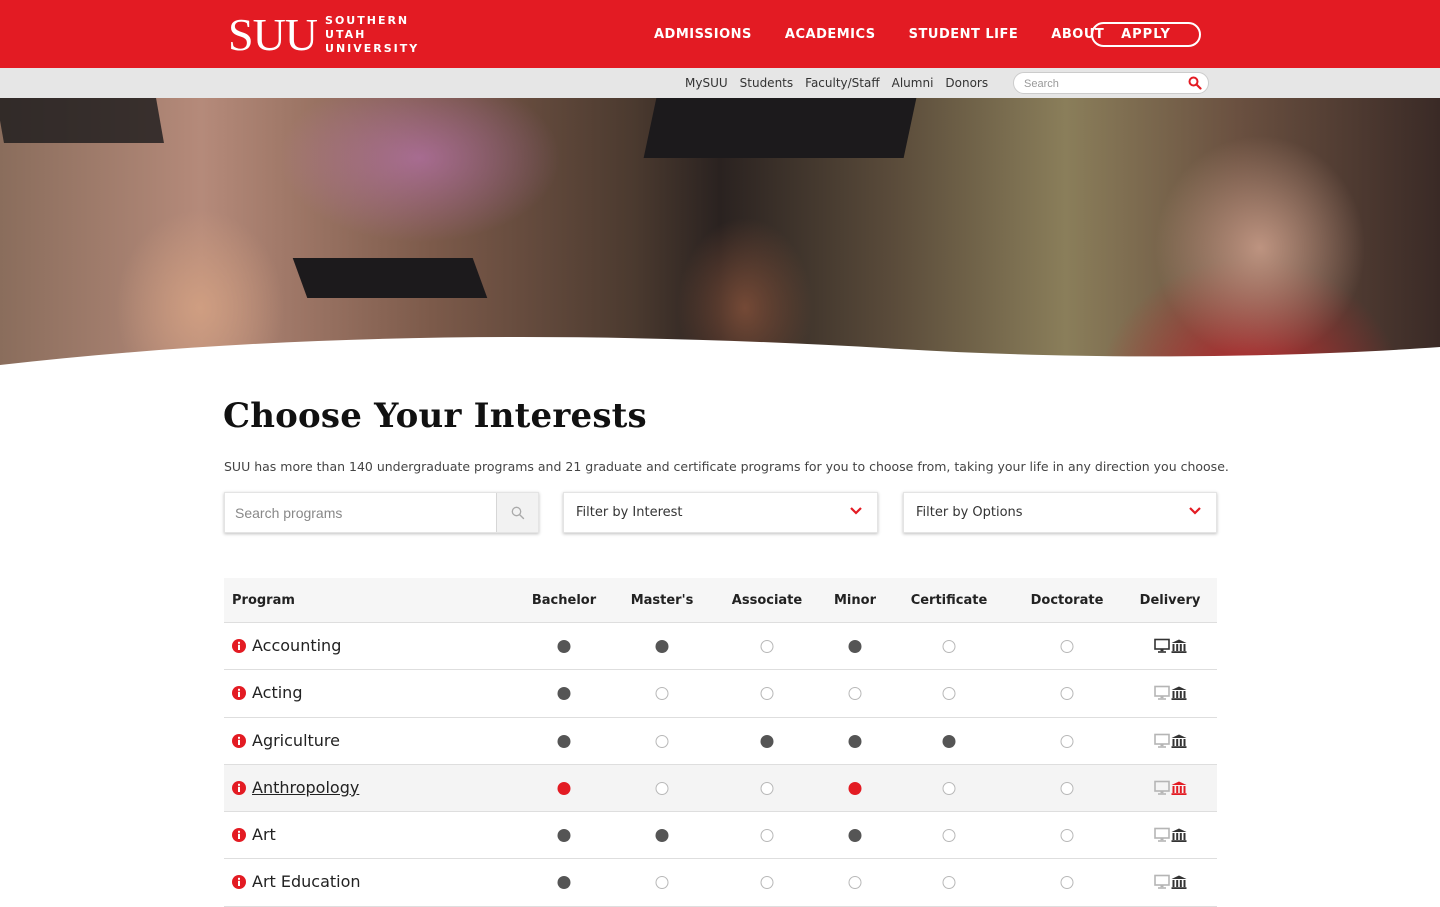 This screenshot has height=907, width=1440. Describe the element at coordinates (263, 600) in the screenshot. I see `column-header-program: Program` at that location.